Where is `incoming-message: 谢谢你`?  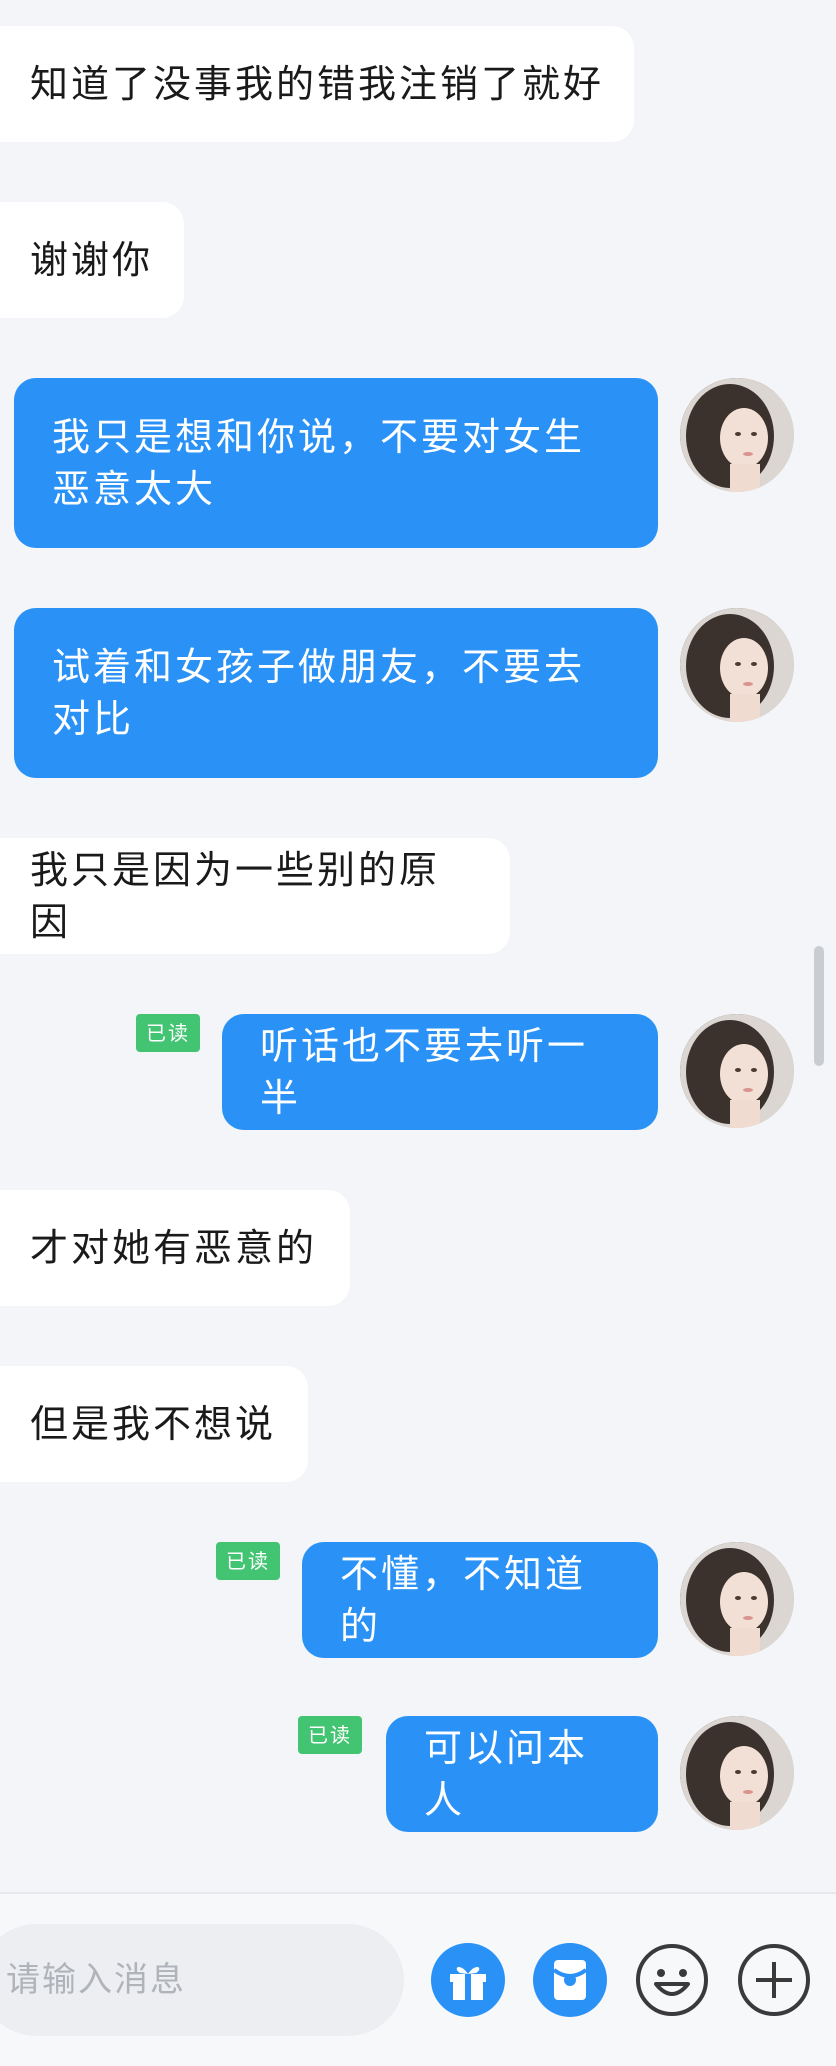 incoming-message: 谢谢你 is located at coordinates (92, 260).